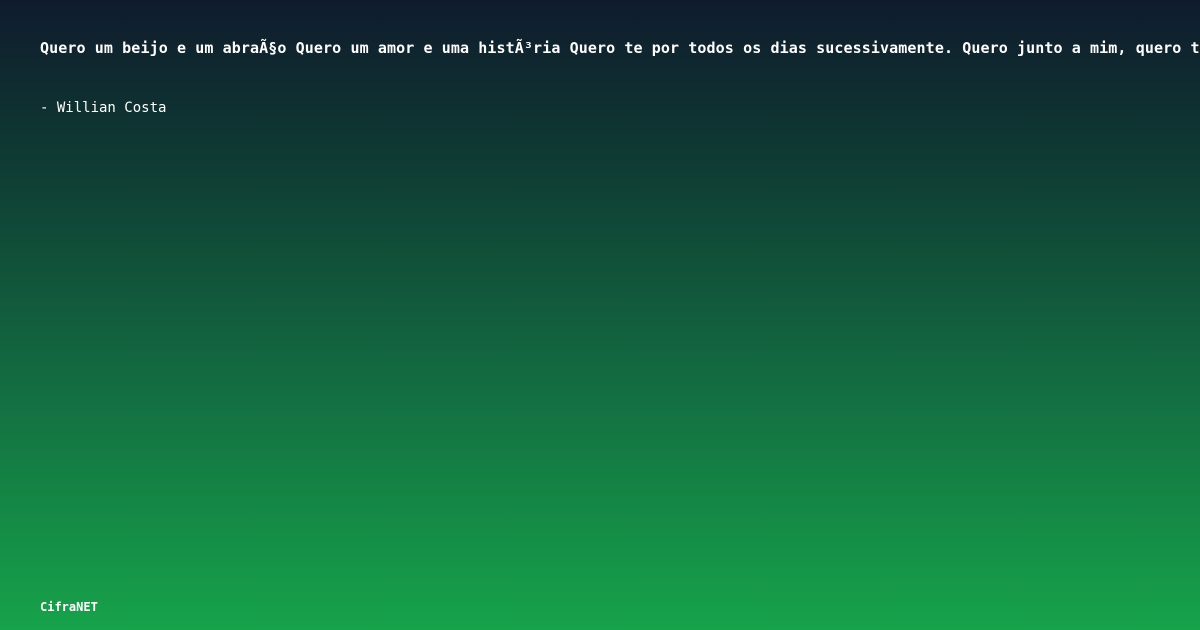  What do you see at coordinates (103, 108) in the screenshot?
I see `quote-author: - Willian Costa` at bounding box center [103, 108].